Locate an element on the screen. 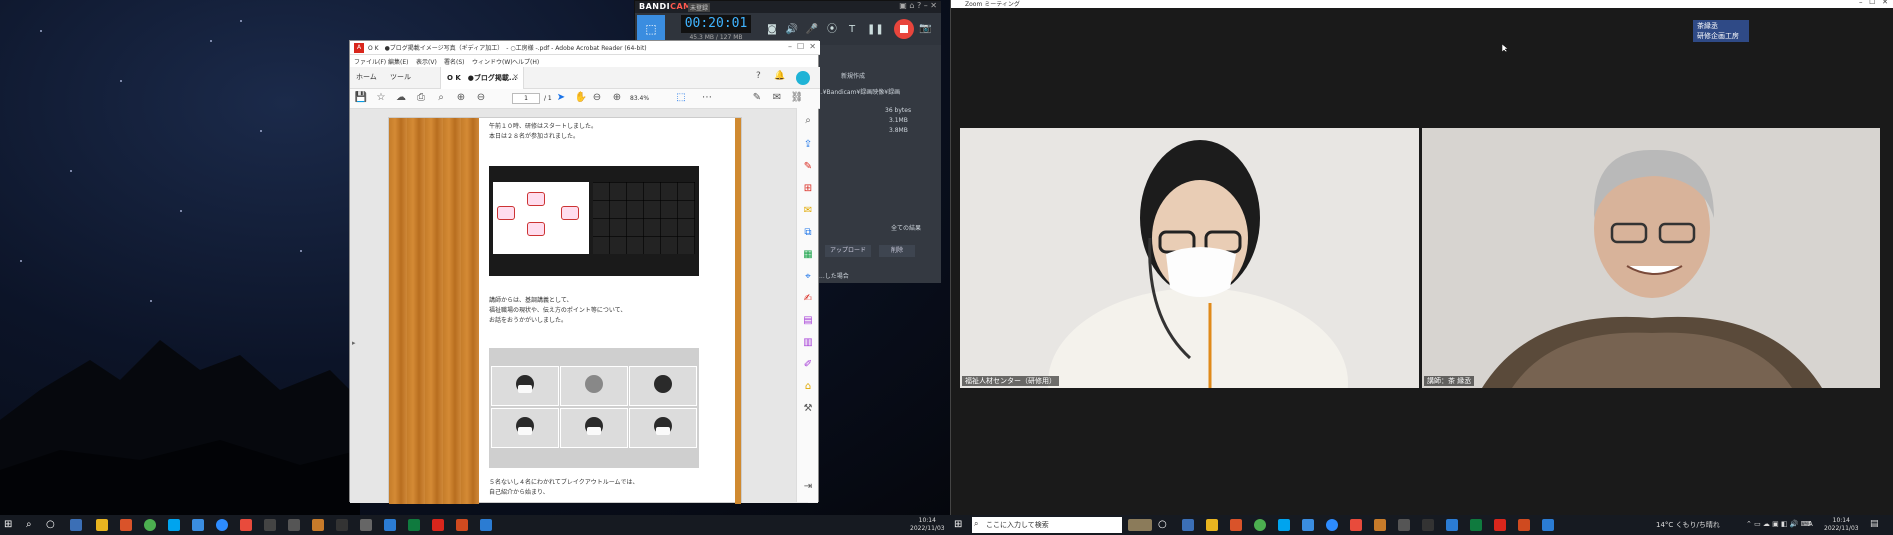  compress-icon: ▥ is located at coordinates (808, 343).